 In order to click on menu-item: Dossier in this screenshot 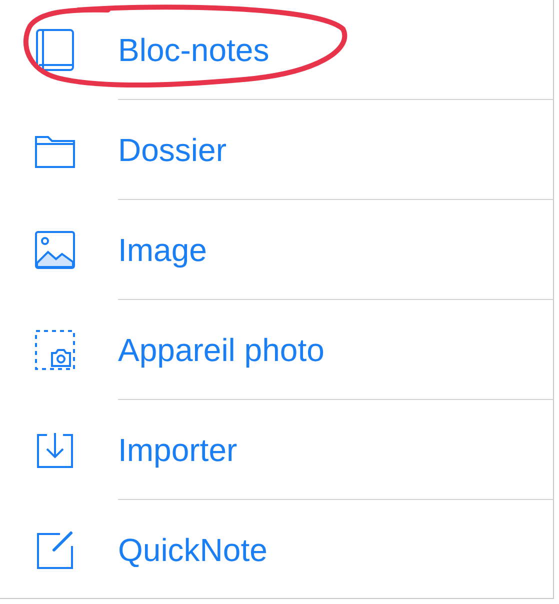, I will do `click(172, 150)`.